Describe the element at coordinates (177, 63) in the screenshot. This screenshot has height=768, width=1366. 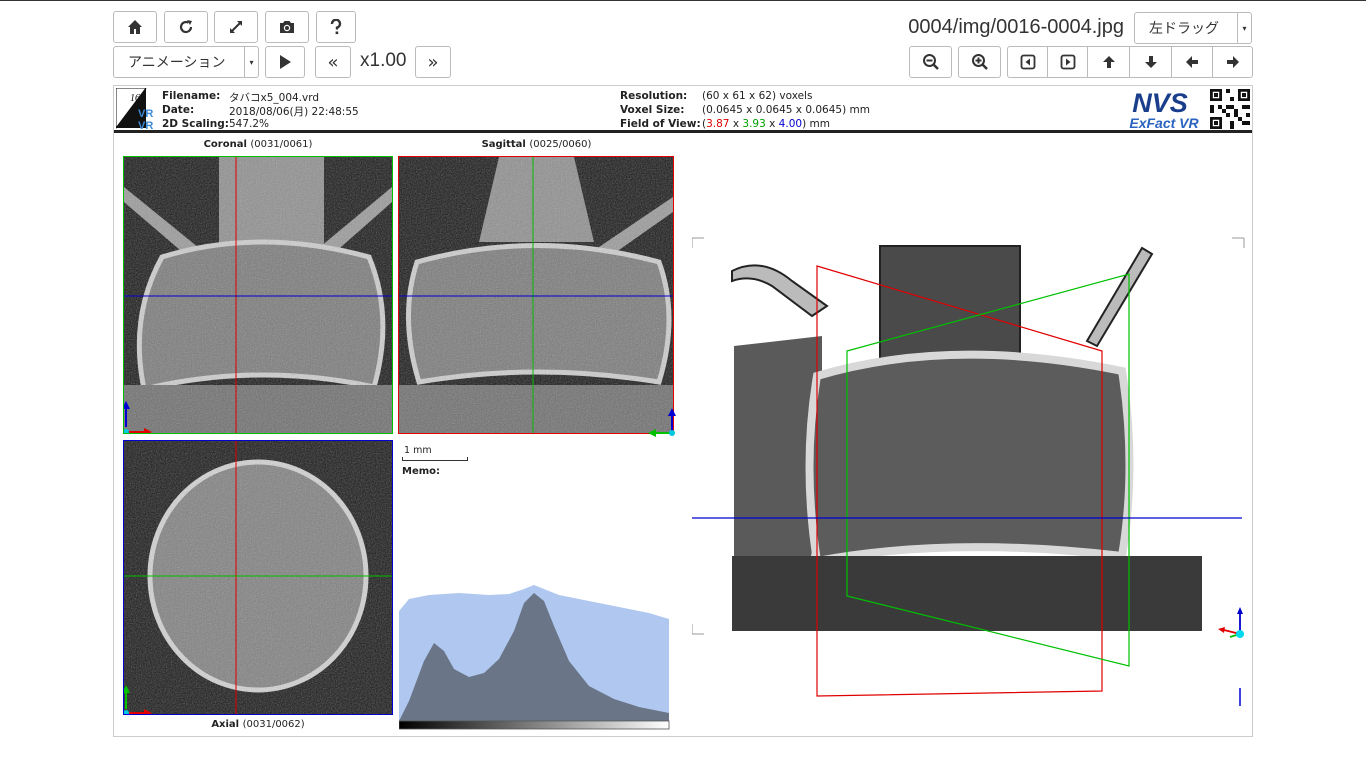
I see `animation-select-value: アニメーション` at that location.